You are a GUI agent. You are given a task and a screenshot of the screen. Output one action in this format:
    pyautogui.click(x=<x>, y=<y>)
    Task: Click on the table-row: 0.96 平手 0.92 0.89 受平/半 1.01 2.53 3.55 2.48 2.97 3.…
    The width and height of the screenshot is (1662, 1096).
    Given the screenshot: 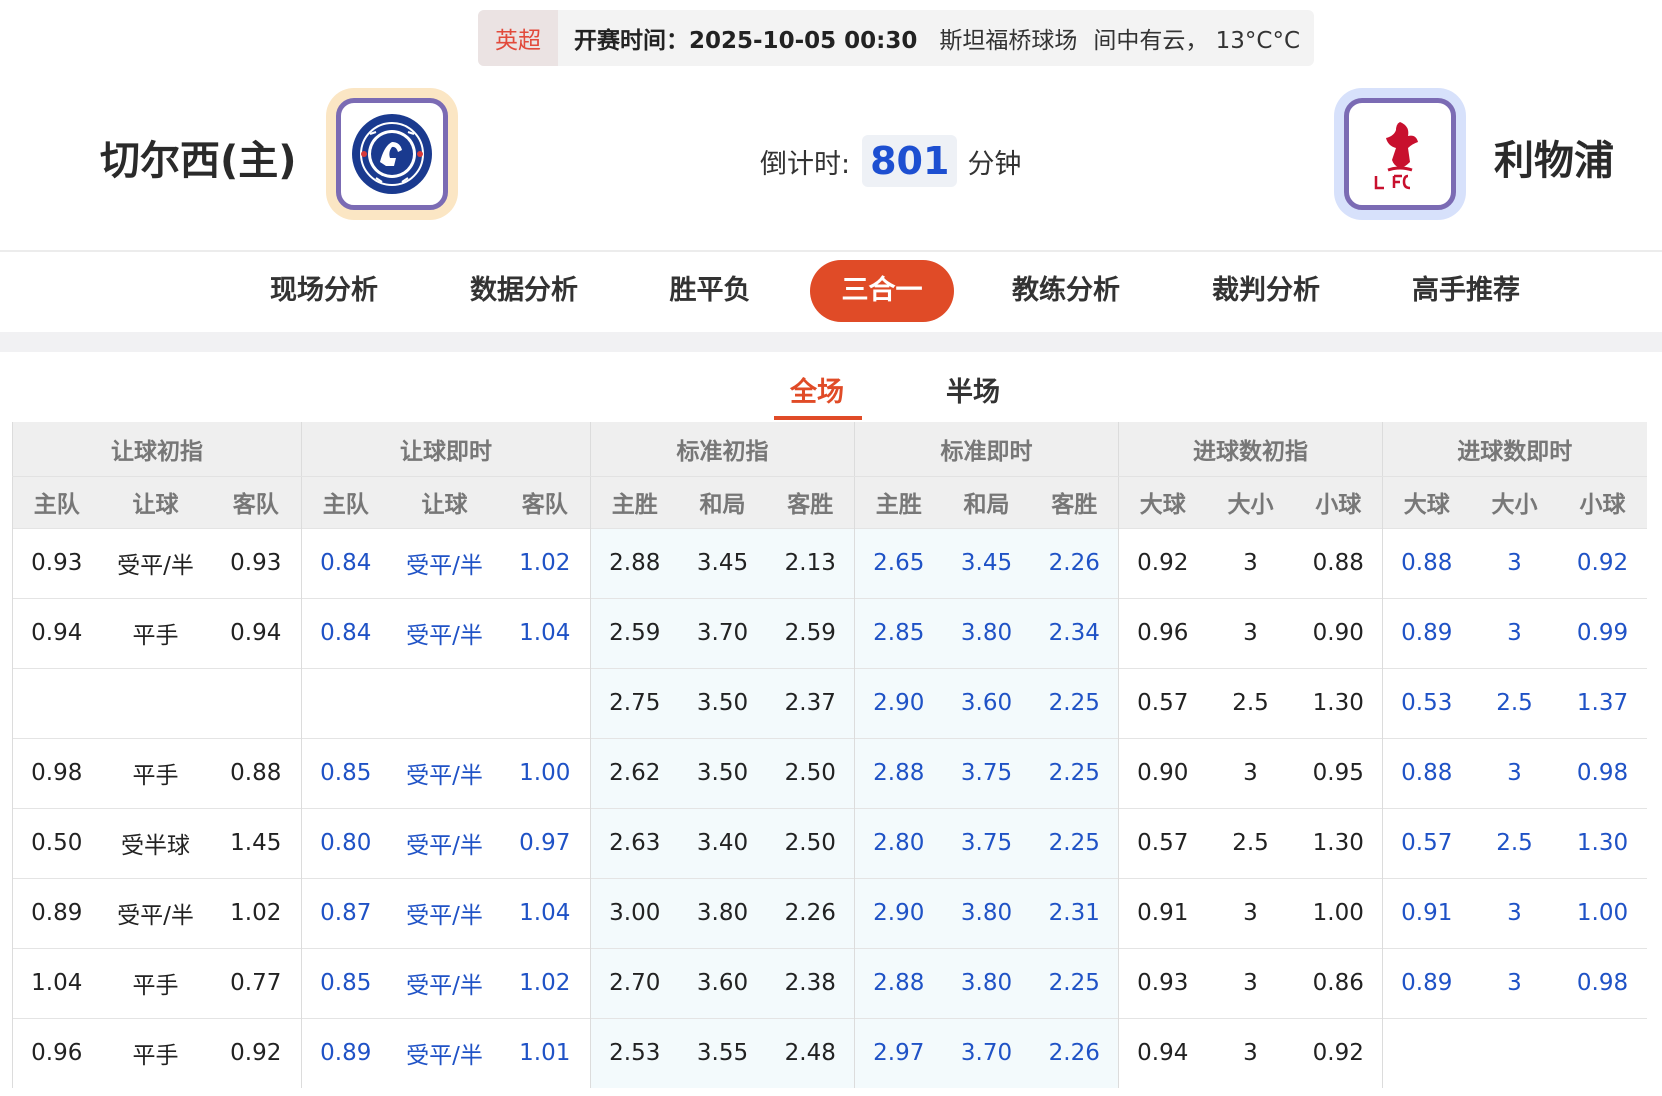 What is the action you would take?
    pyautogui.click(x=829, y=1052)
    